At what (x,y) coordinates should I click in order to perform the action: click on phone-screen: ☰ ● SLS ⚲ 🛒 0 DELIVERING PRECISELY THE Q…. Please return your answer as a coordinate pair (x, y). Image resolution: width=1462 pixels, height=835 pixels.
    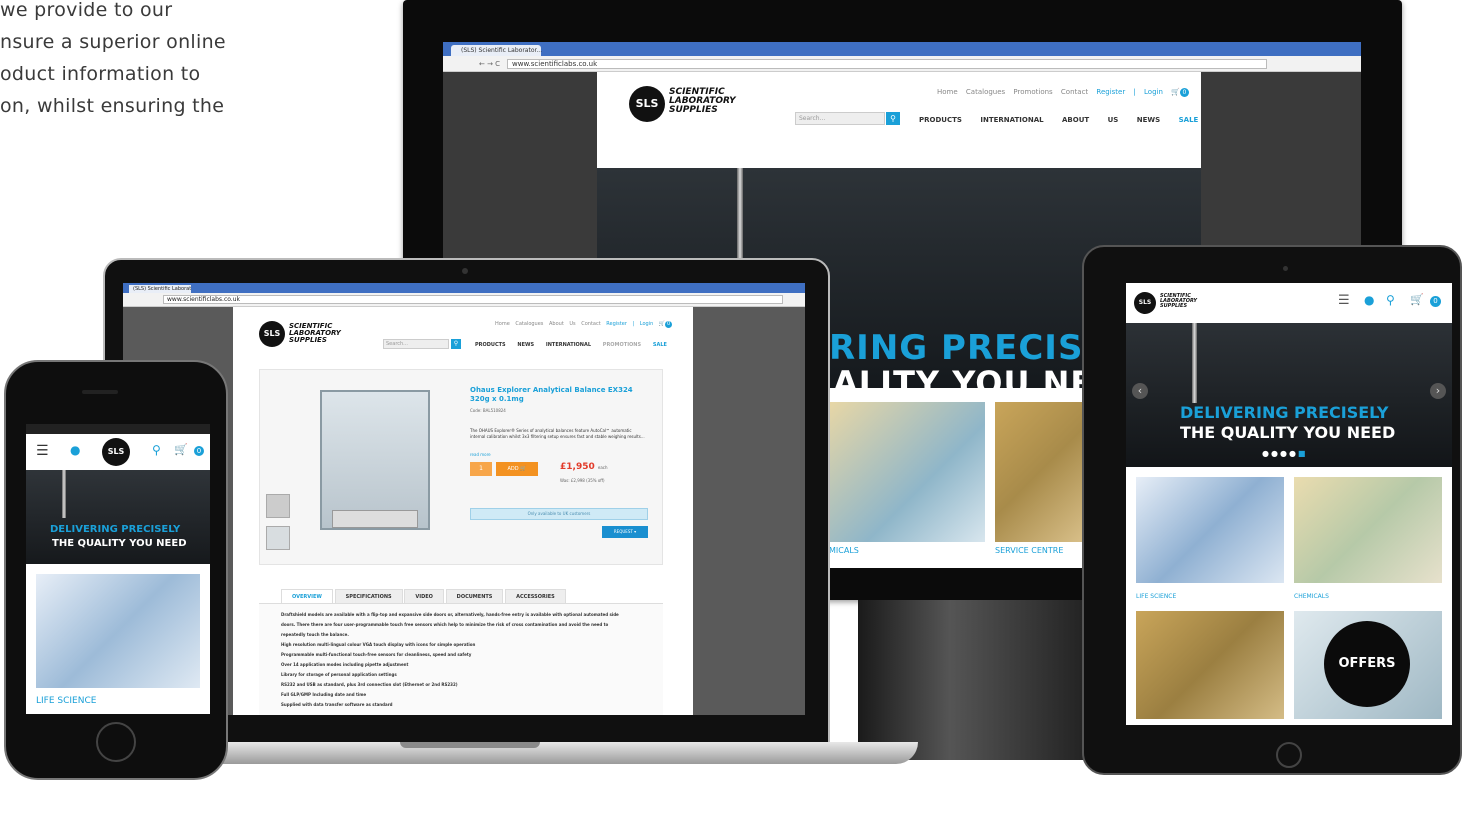
    Looking at the image, I should click on (118, 569).